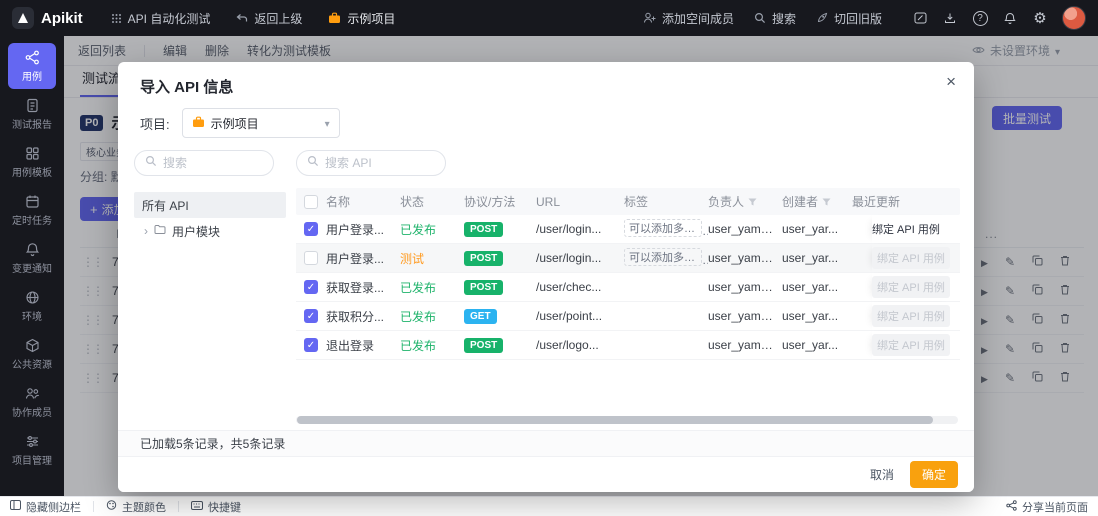 Image resolution: width=1098 pixels, height=516 pixels. I want to click on group-search, so click(204, 163).